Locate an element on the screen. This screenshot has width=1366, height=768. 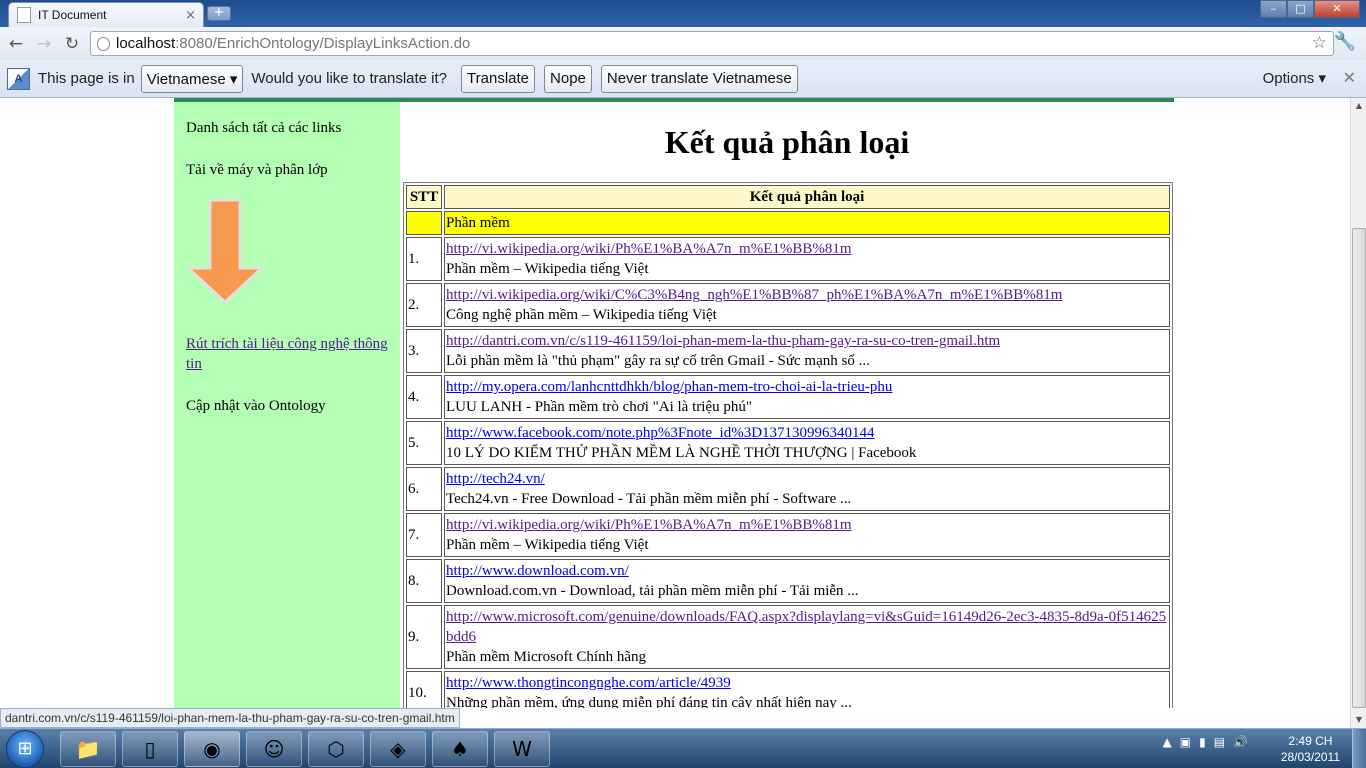
new-tab-button: + is located at coordinates (219, 13).